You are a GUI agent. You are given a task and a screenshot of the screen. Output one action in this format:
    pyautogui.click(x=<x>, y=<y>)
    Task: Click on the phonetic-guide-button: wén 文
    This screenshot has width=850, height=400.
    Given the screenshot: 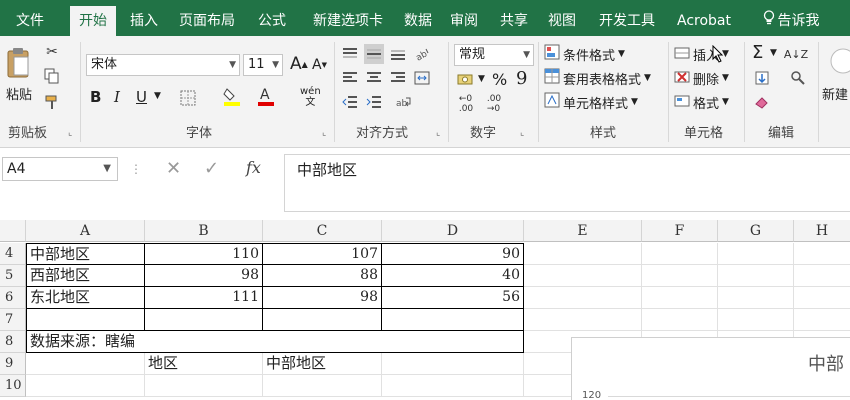 What is the action you would take?
    pyautogui.click(x=310, y=97)
    